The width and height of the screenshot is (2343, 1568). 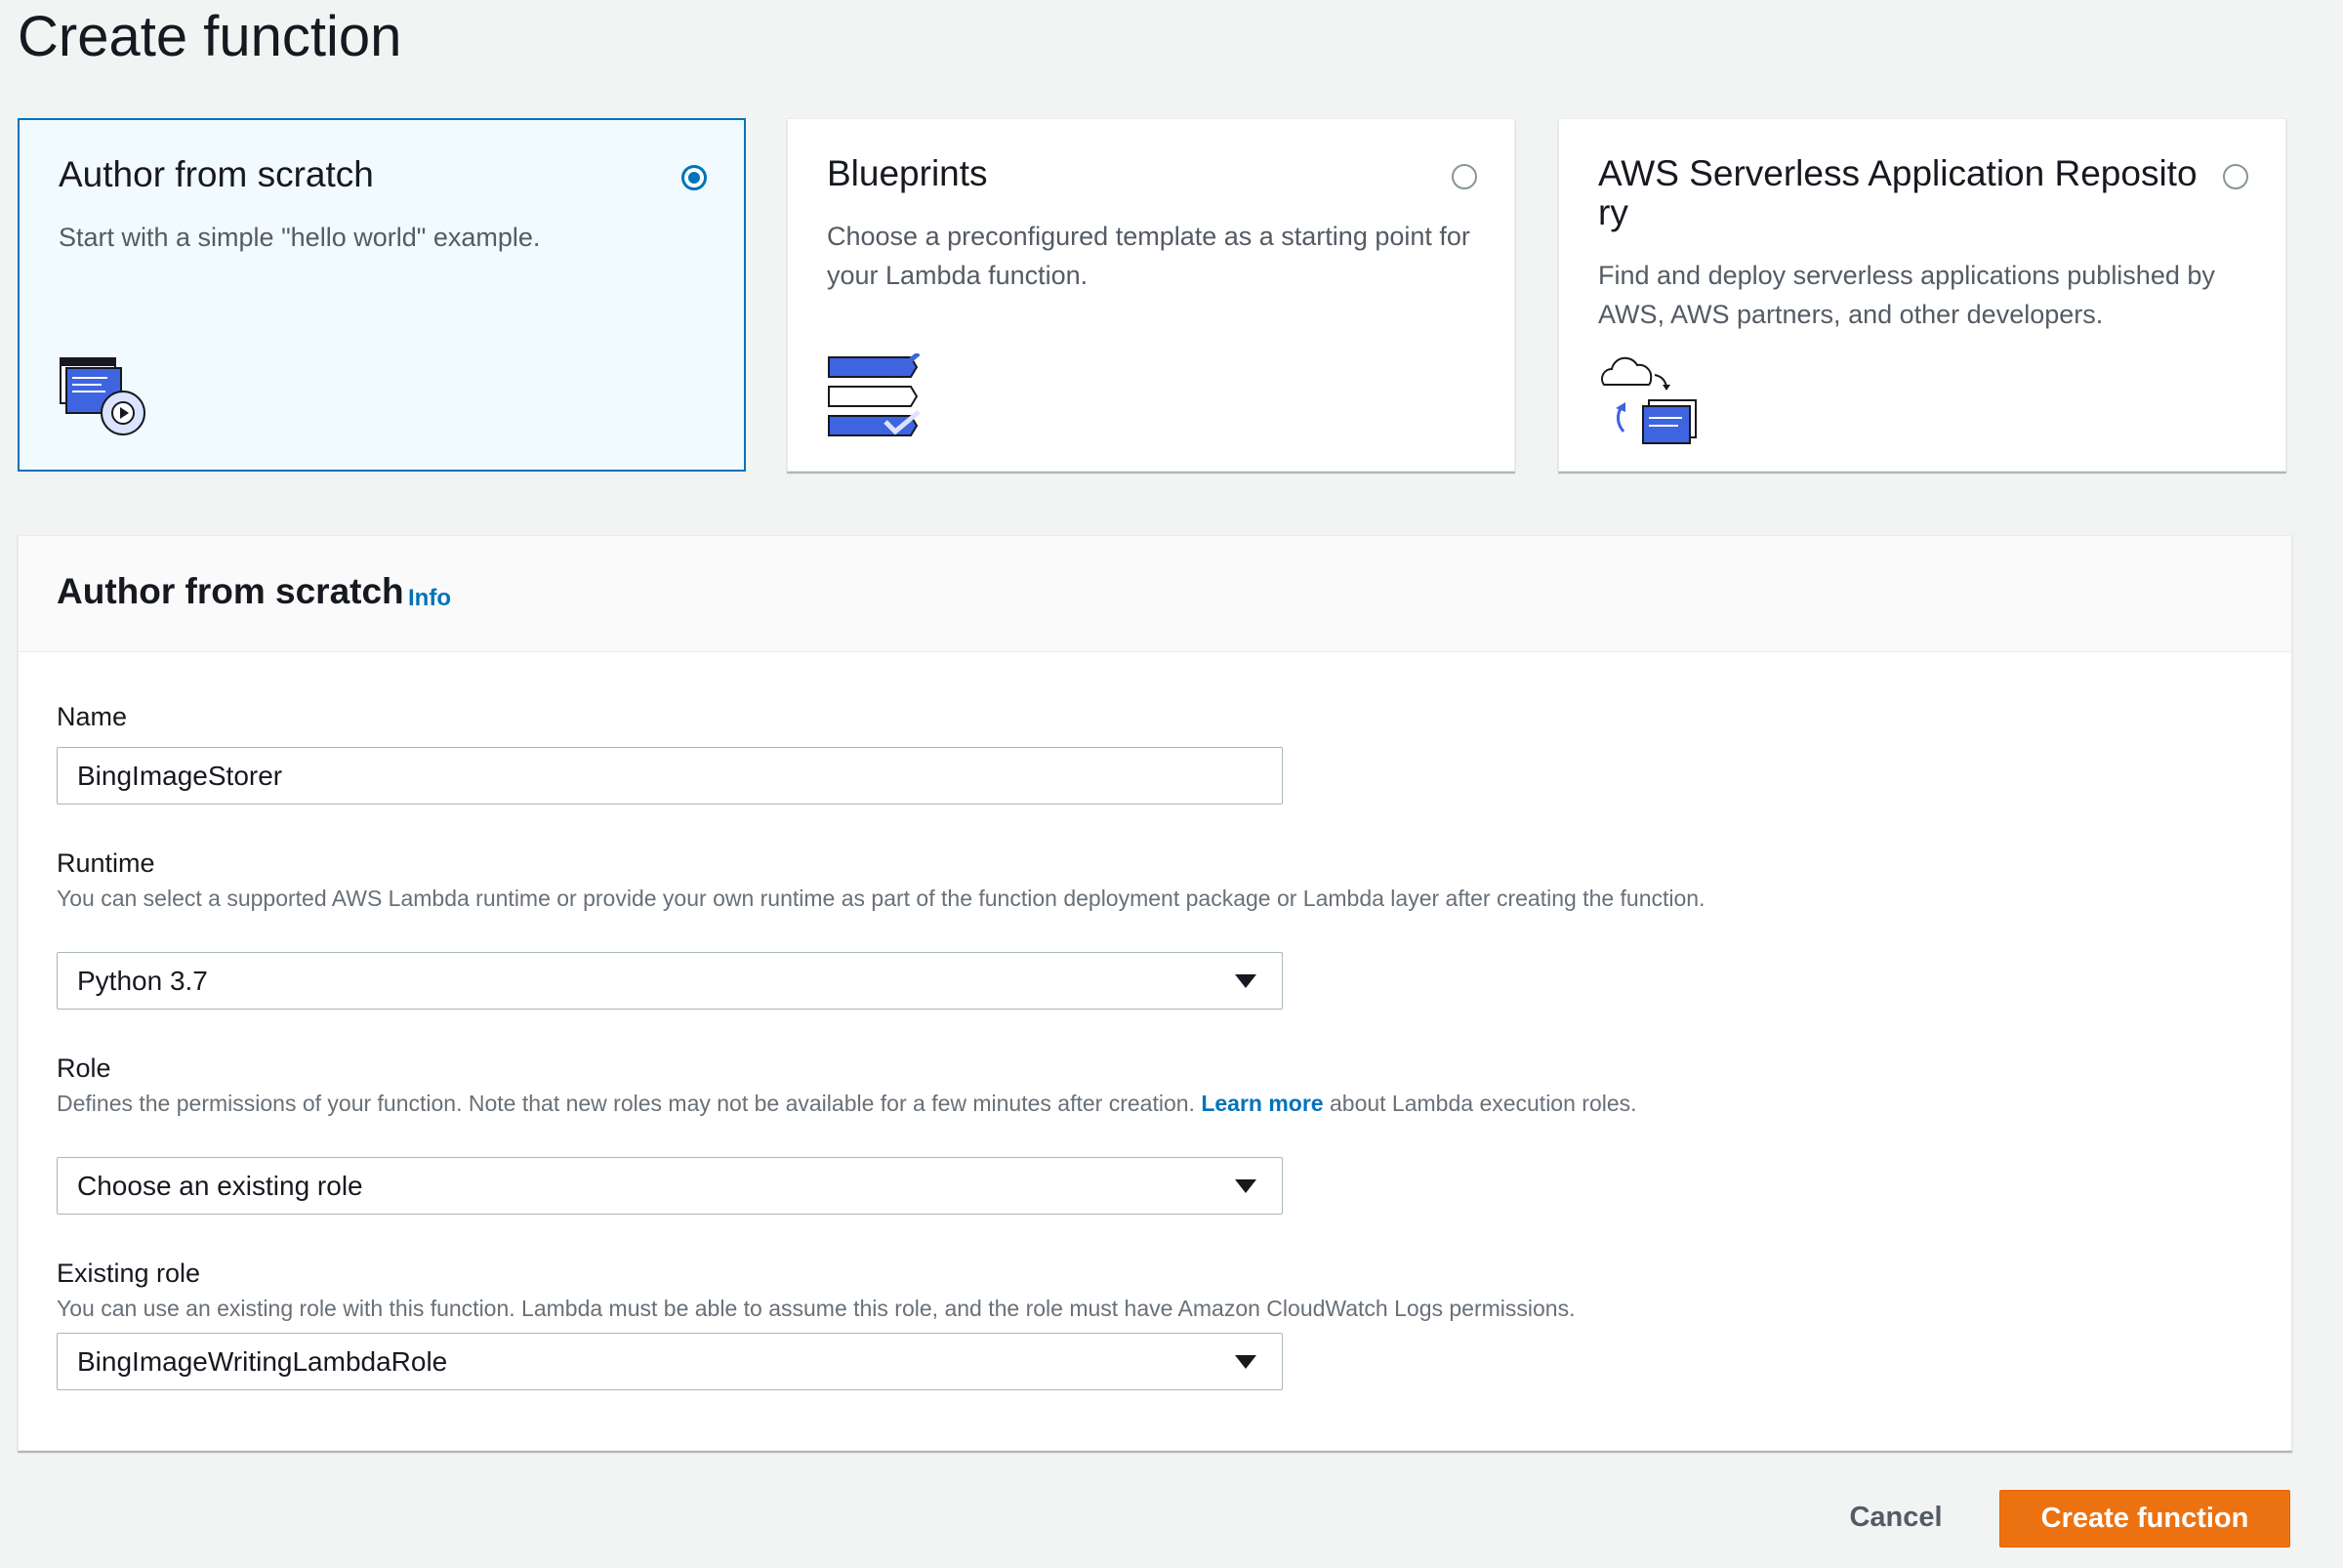 What do you see at coordinates (670, 776) in the screenshot?
I see `name-input: BingImageStorer` at bounding box center [670, 776].